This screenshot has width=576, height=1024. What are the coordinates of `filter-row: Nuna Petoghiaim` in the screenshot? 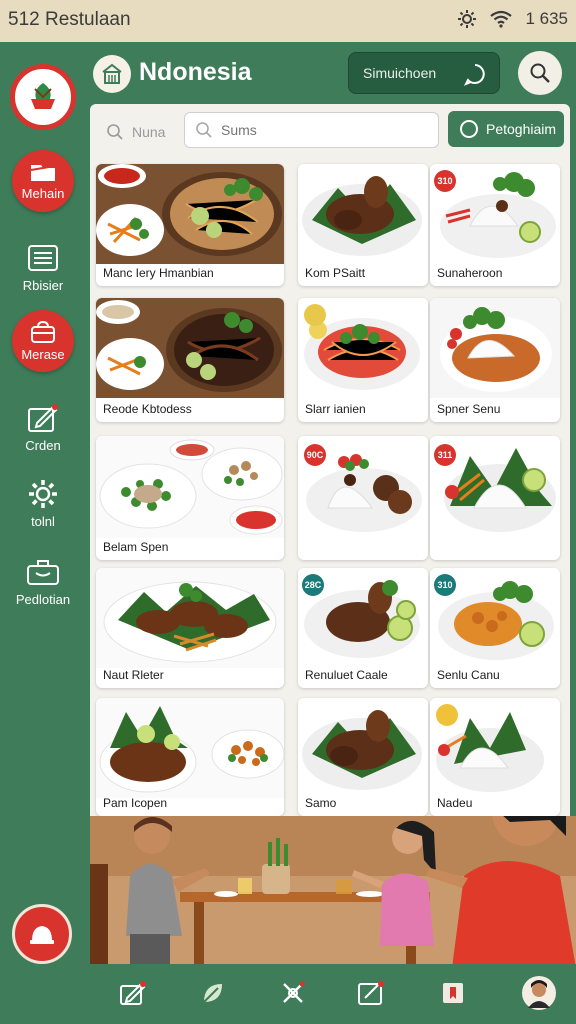 It's located at (330, 132).